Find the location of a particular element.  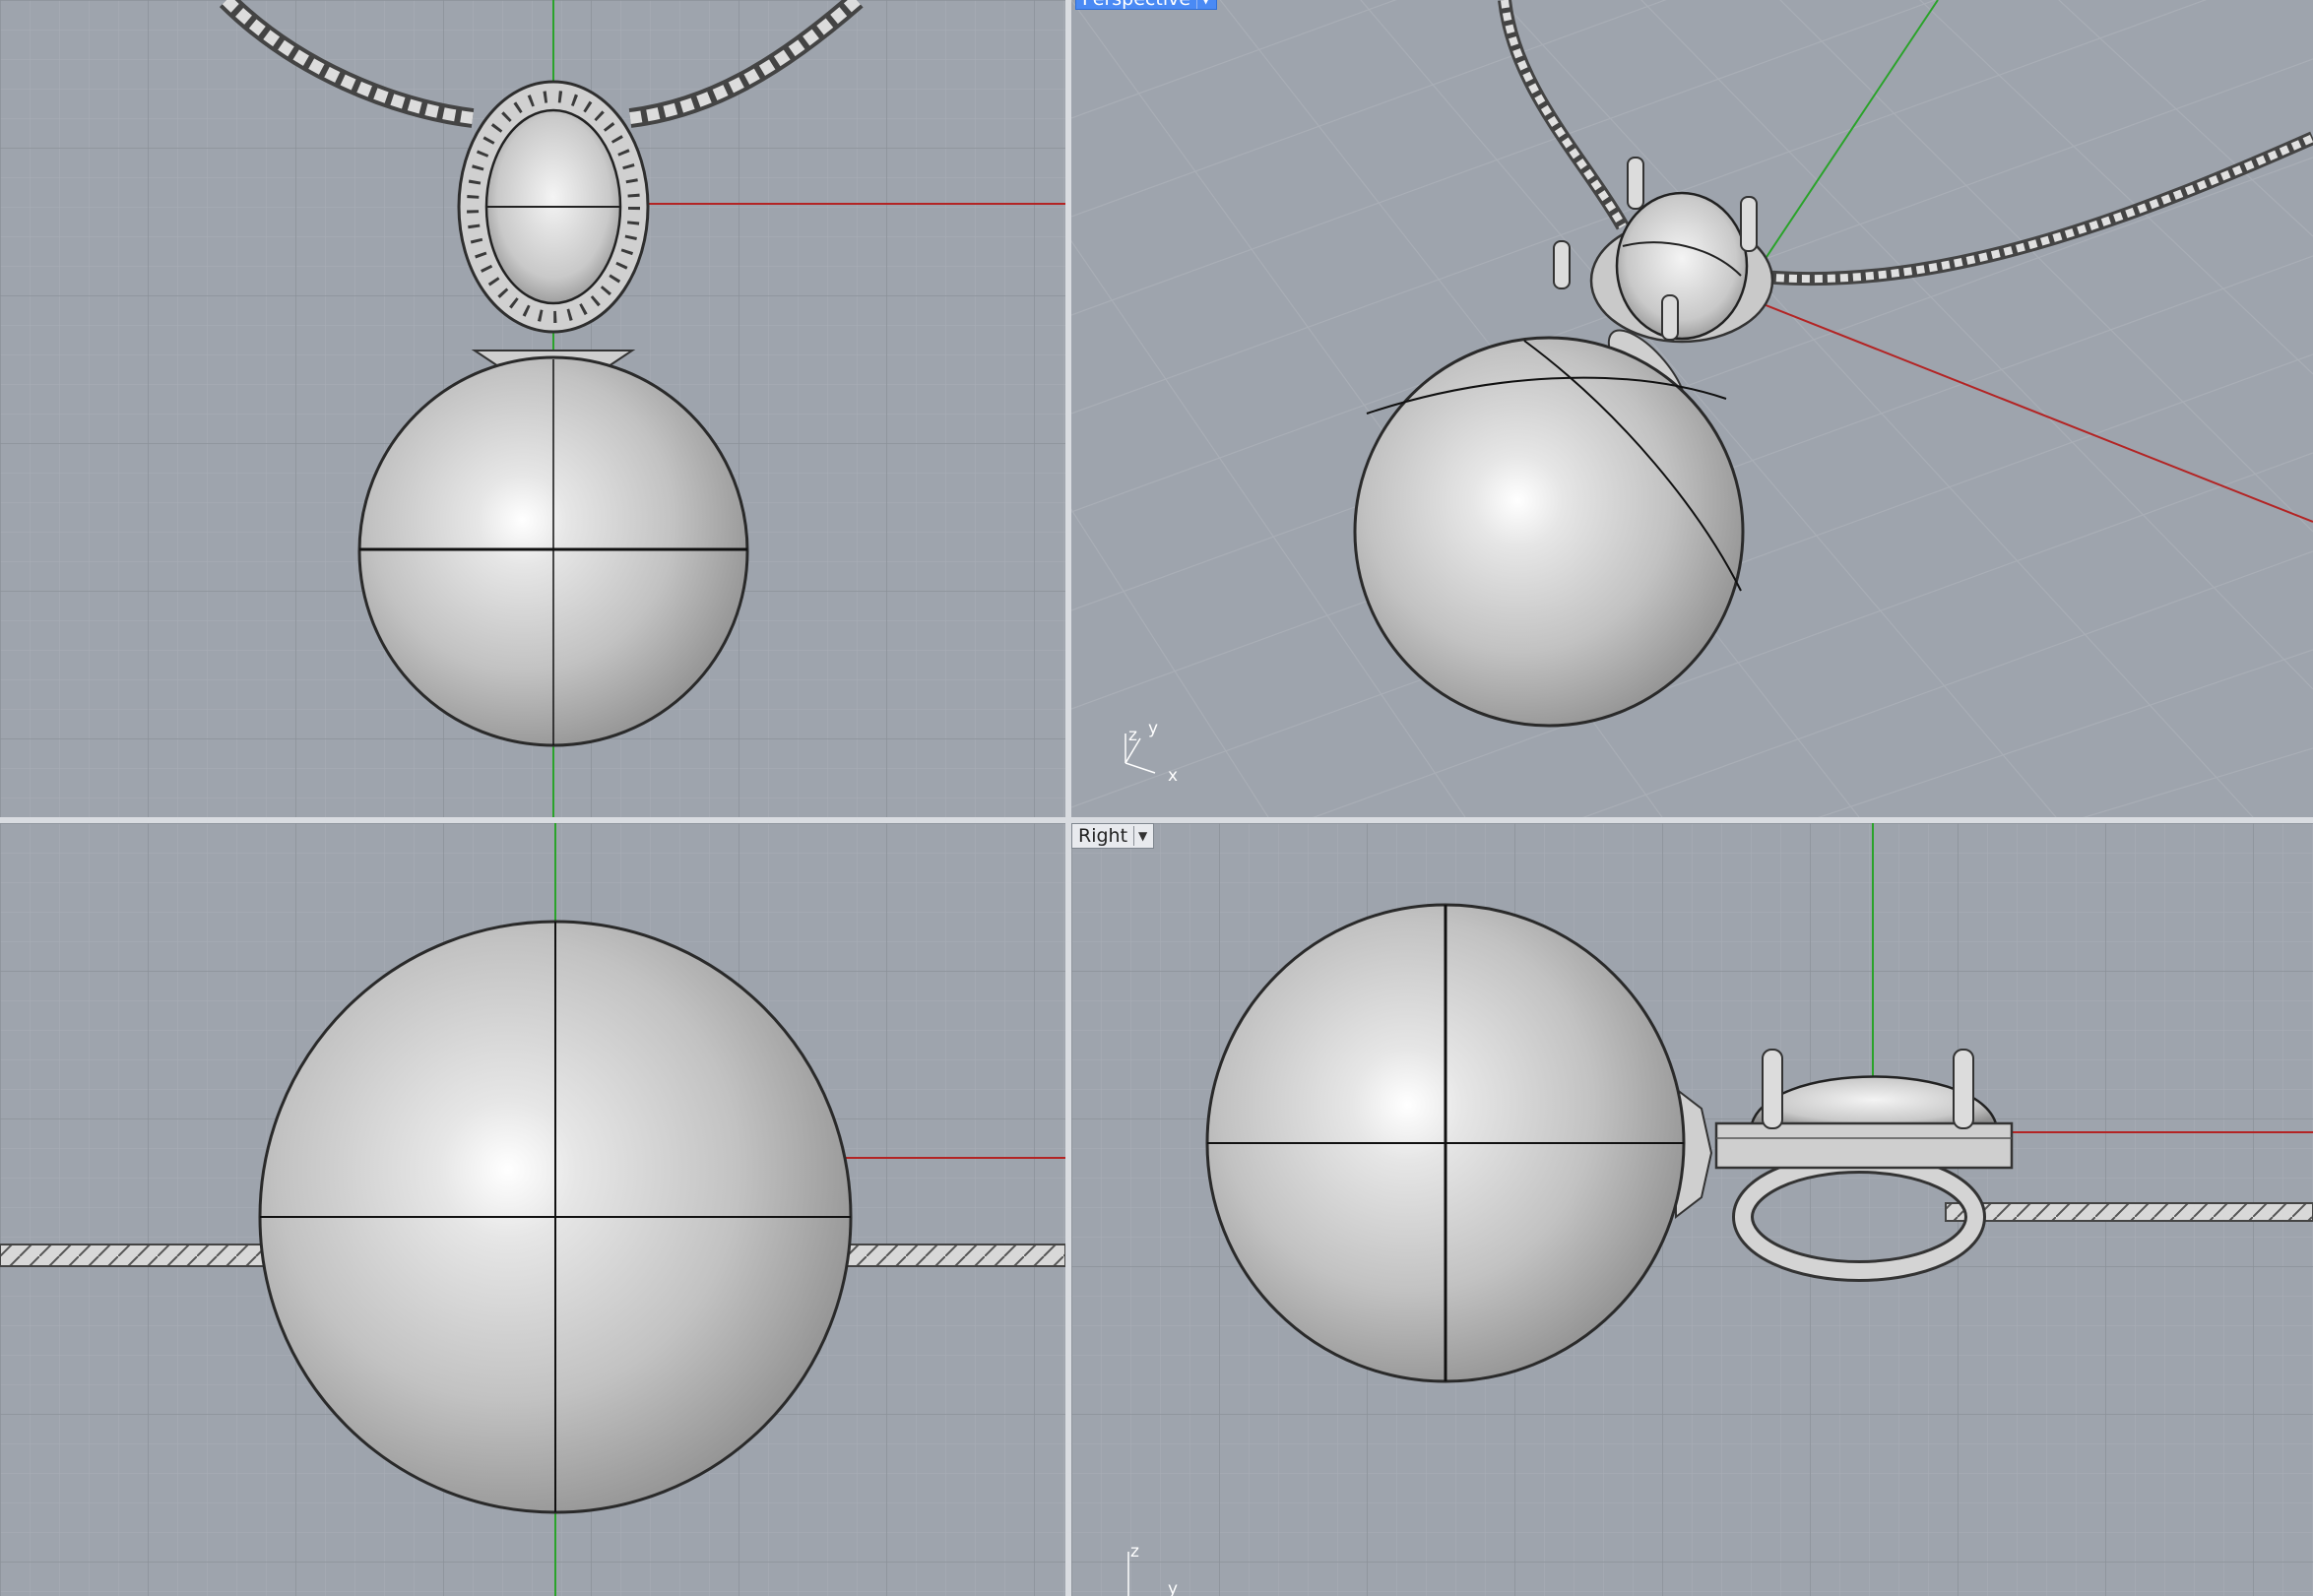

viewport-divider-horizontal is located at coordinates (1156, 820).